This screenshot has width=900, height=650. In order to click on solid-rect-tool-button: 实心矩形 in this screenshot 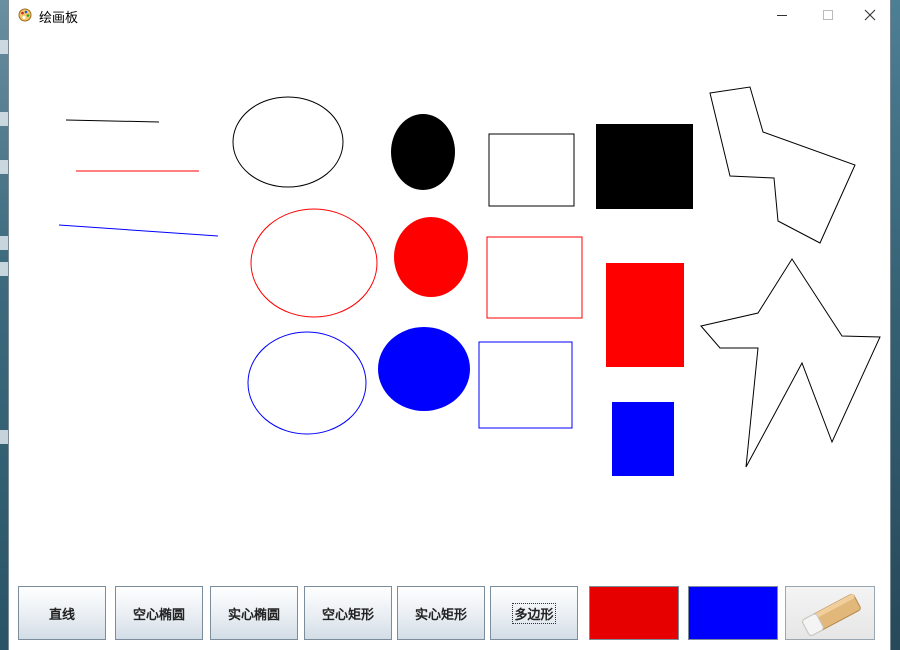, I will do `click(441, 613)`.